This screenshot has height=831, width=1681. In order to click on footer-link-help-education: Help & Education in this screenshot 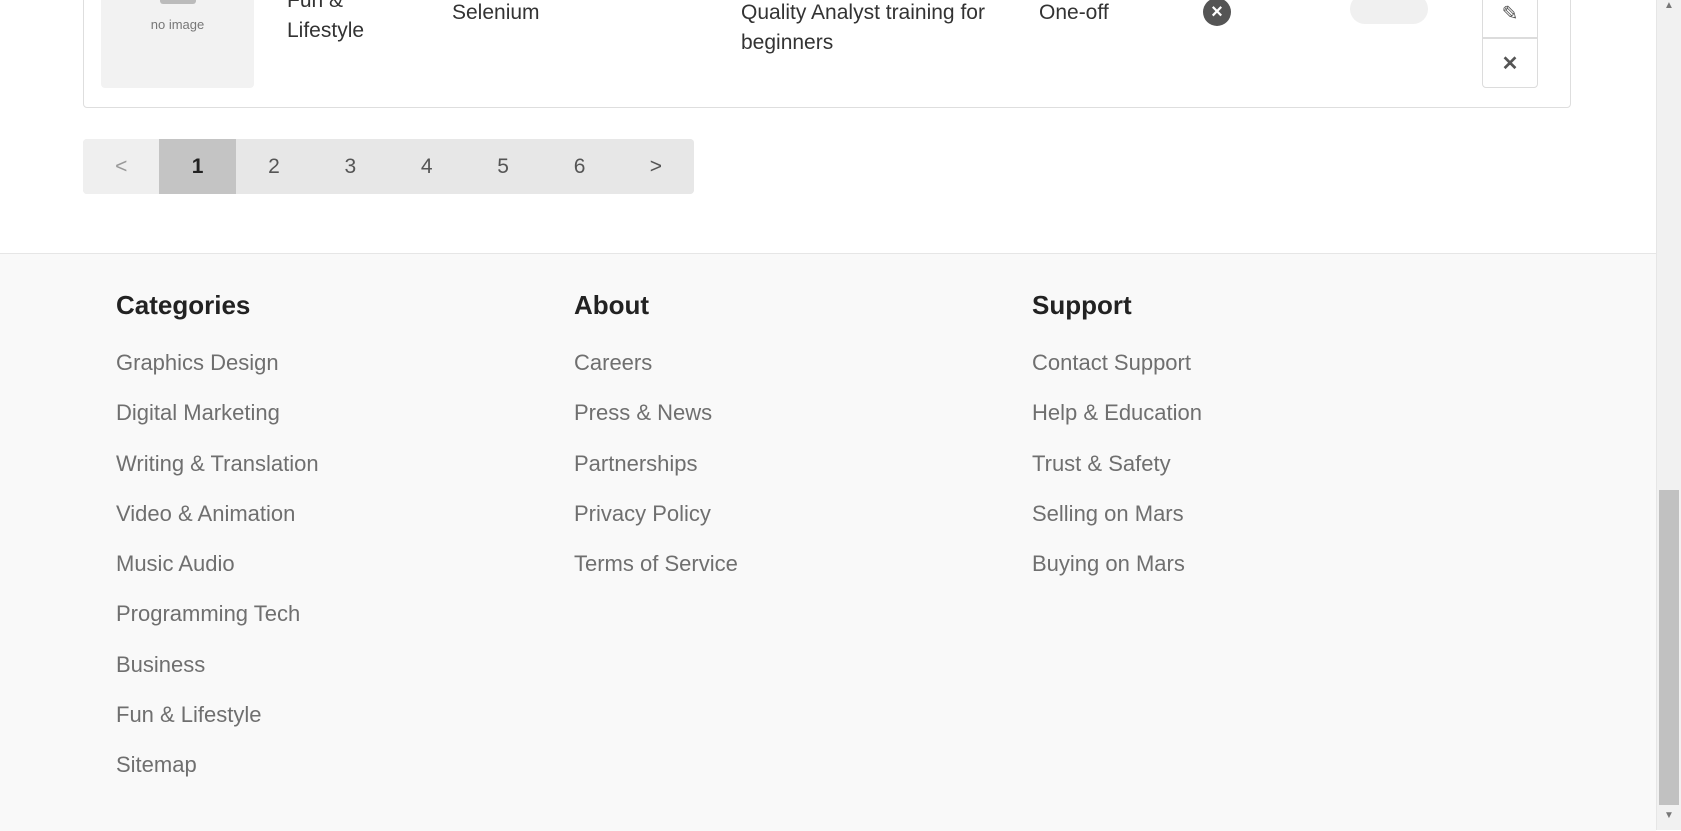, I will do `click(1117, 427)`.